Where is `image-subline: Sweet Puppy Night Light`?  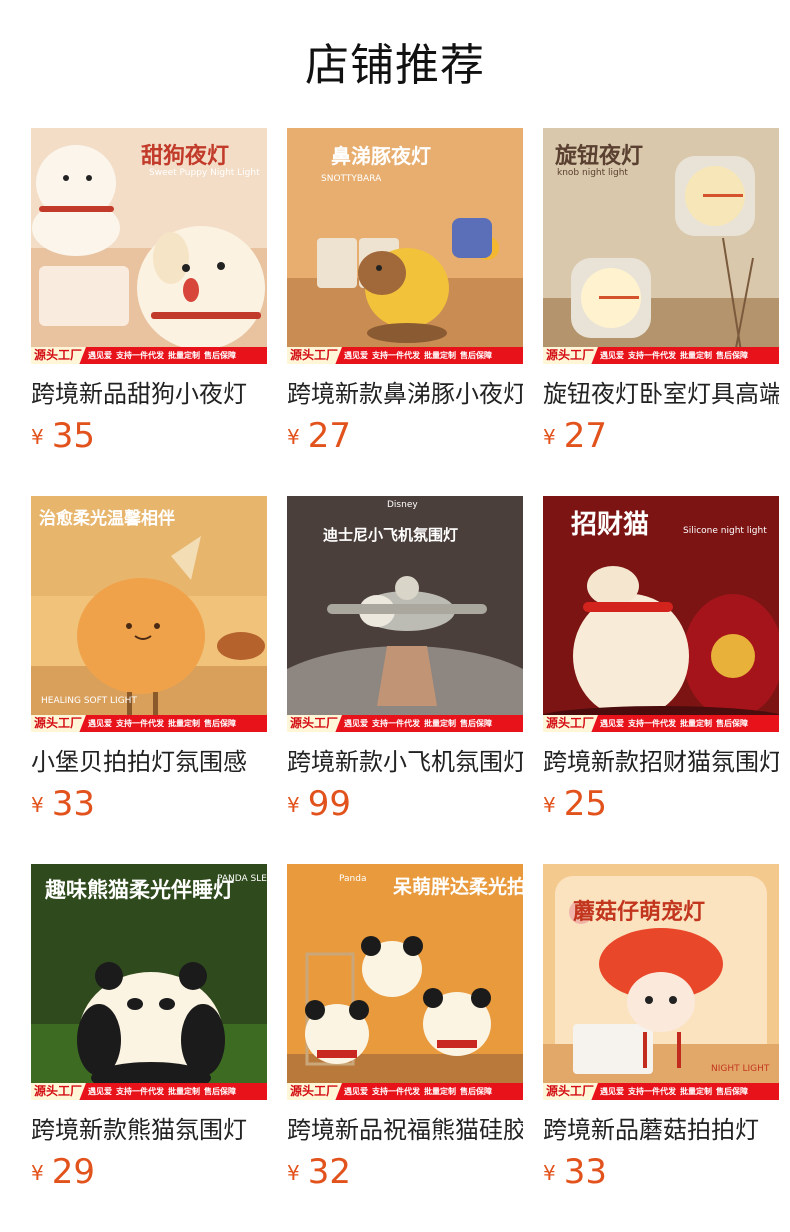
image-subline: Sweet Puppy Night Light is located at coordinates (204, 173).